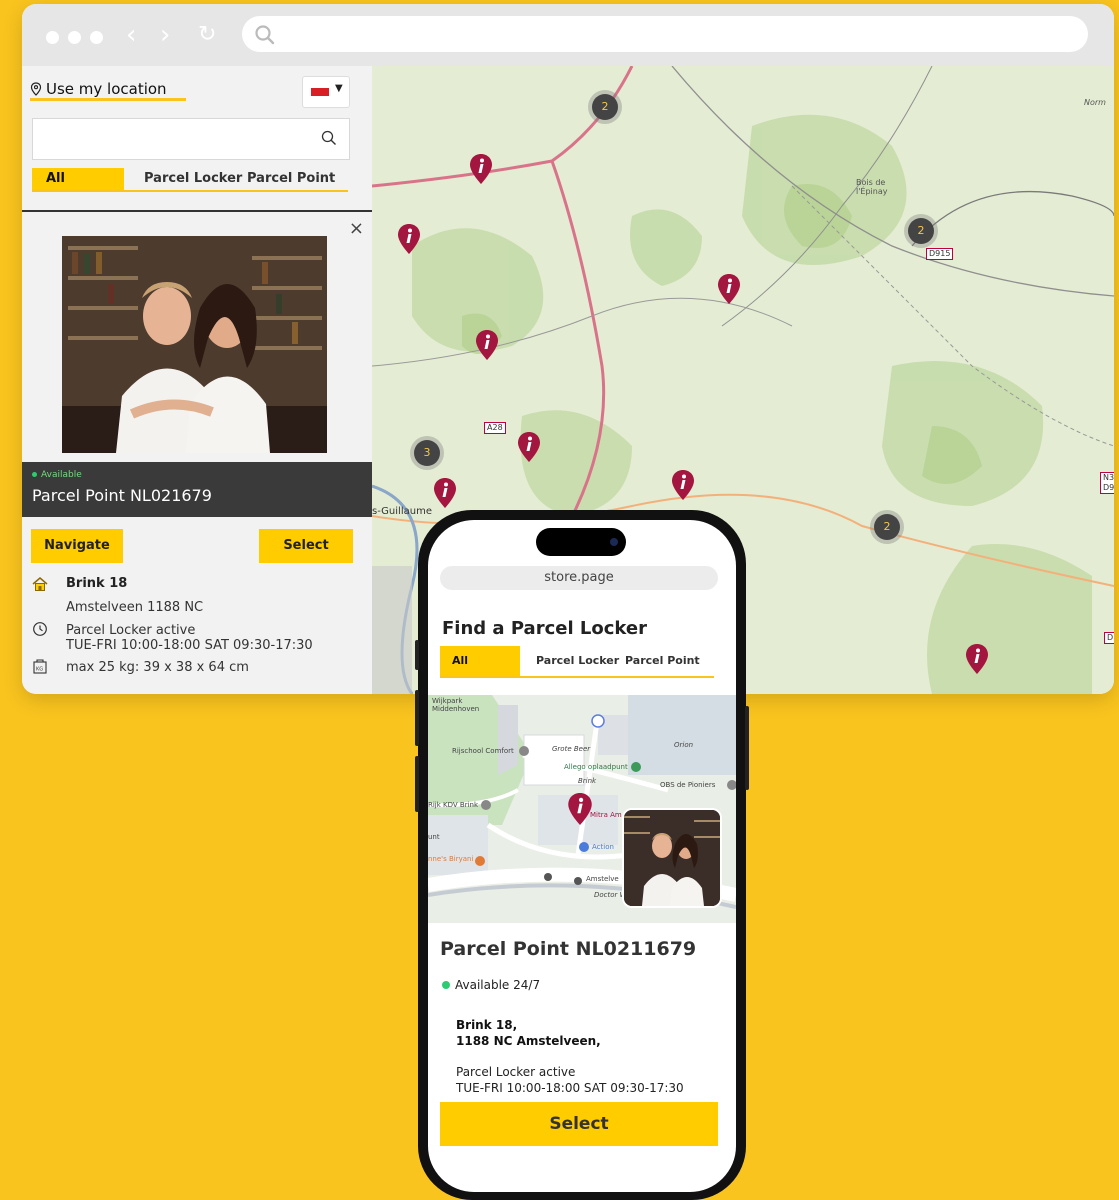  Describe the element at coordinates (516, 1072) in the screenshot. I see `phone-locker-status: Parcel Locker active` at that location.